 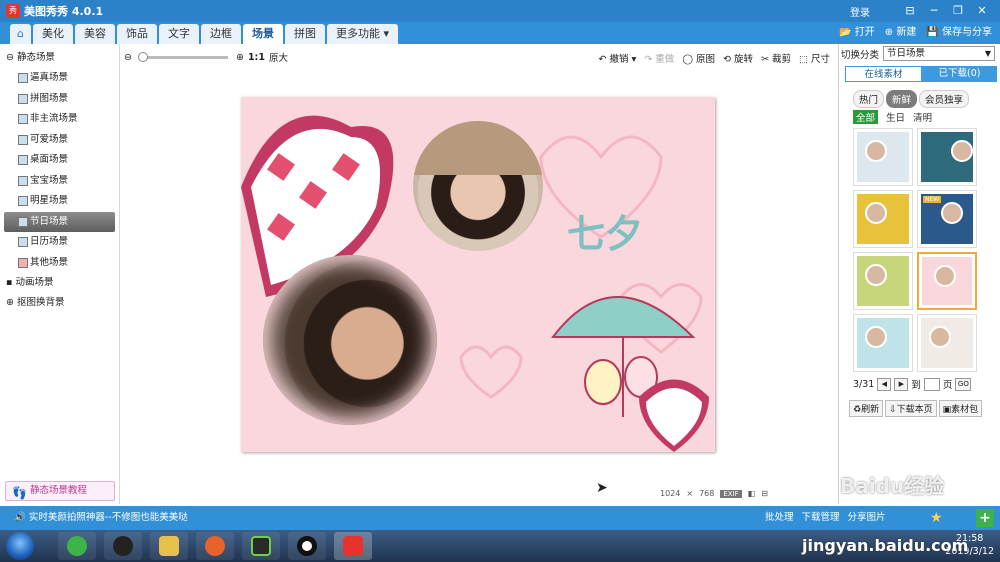 I want to click on taskbar-app-refresh, so click(x=77, y=546).